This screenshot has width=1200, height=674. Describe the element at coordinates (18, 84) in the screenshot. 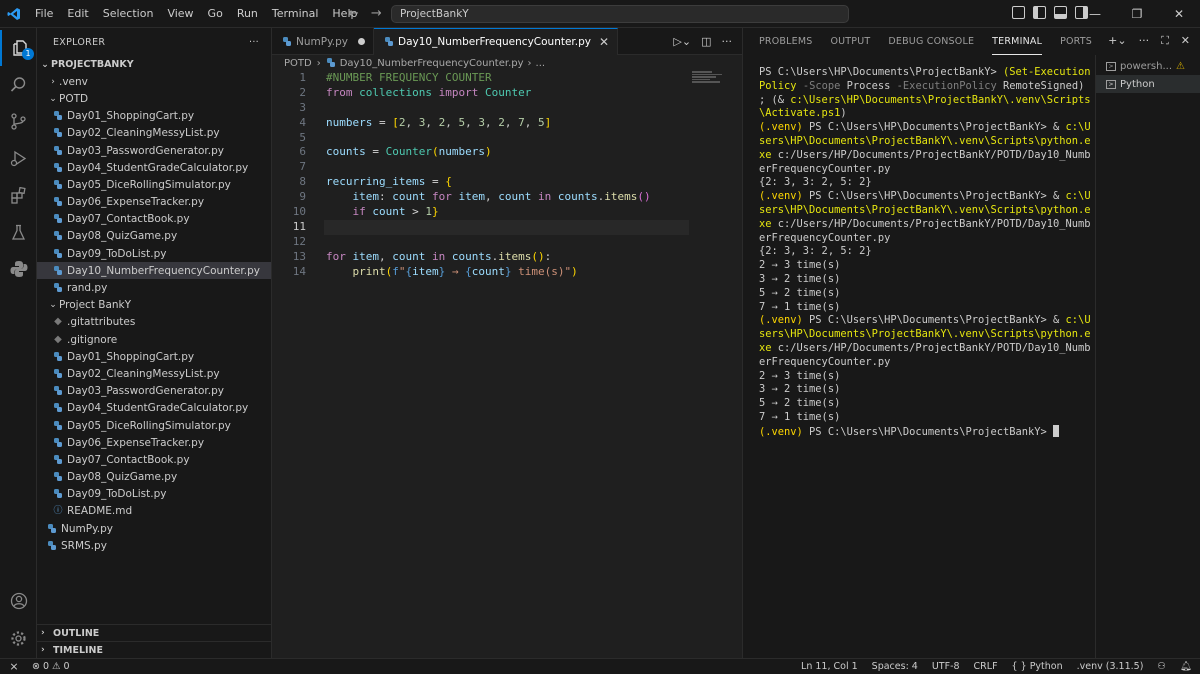

I see `search-icon` at that location.